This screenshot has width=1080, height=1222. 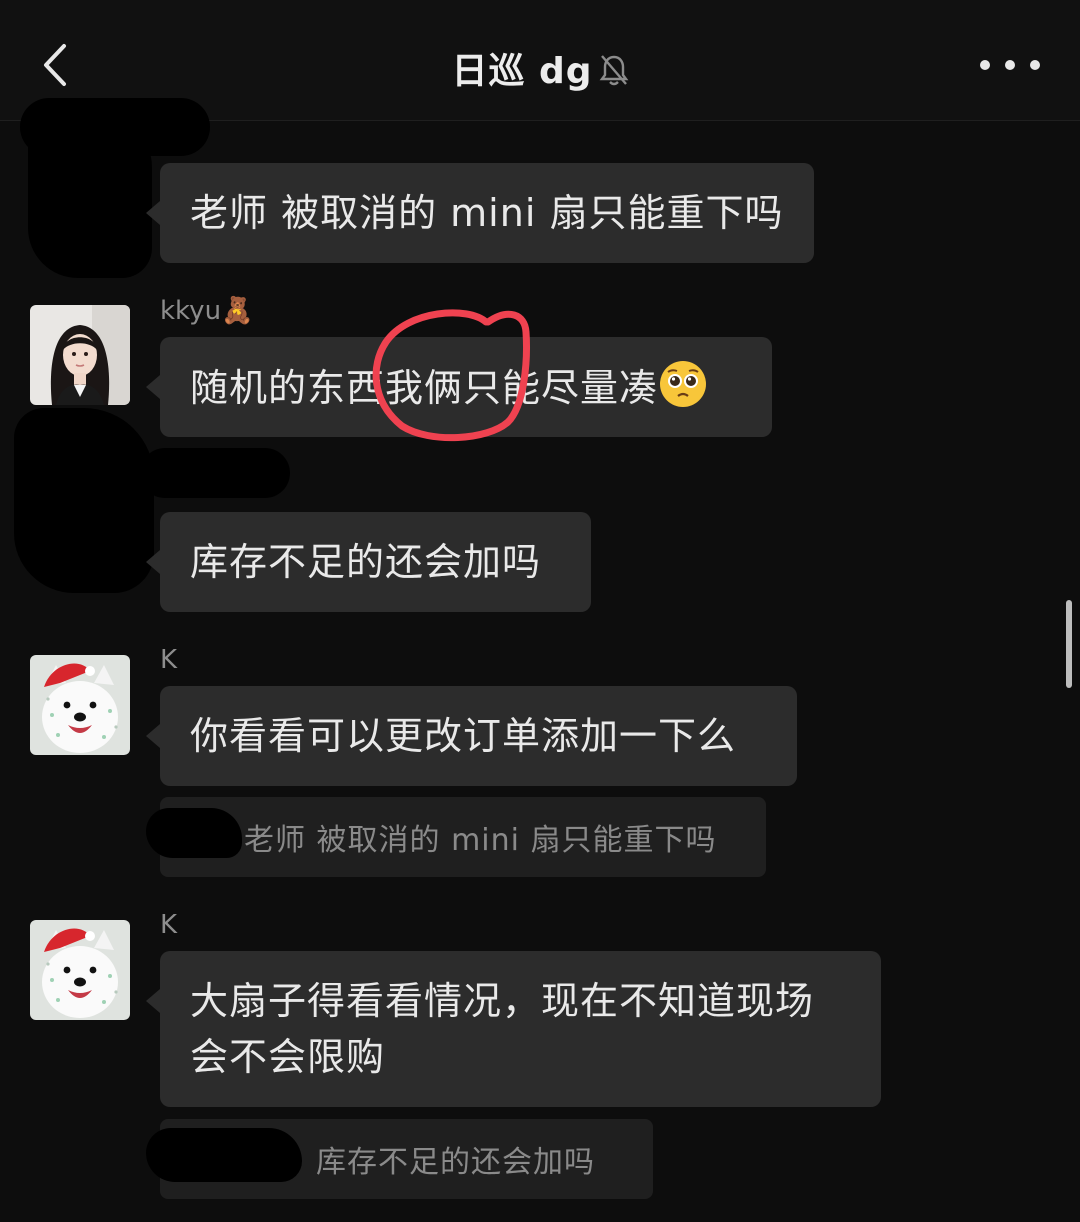 I want to click on message-text: 你看看可以更改订单添加一下么, so click(x=463, y=736).